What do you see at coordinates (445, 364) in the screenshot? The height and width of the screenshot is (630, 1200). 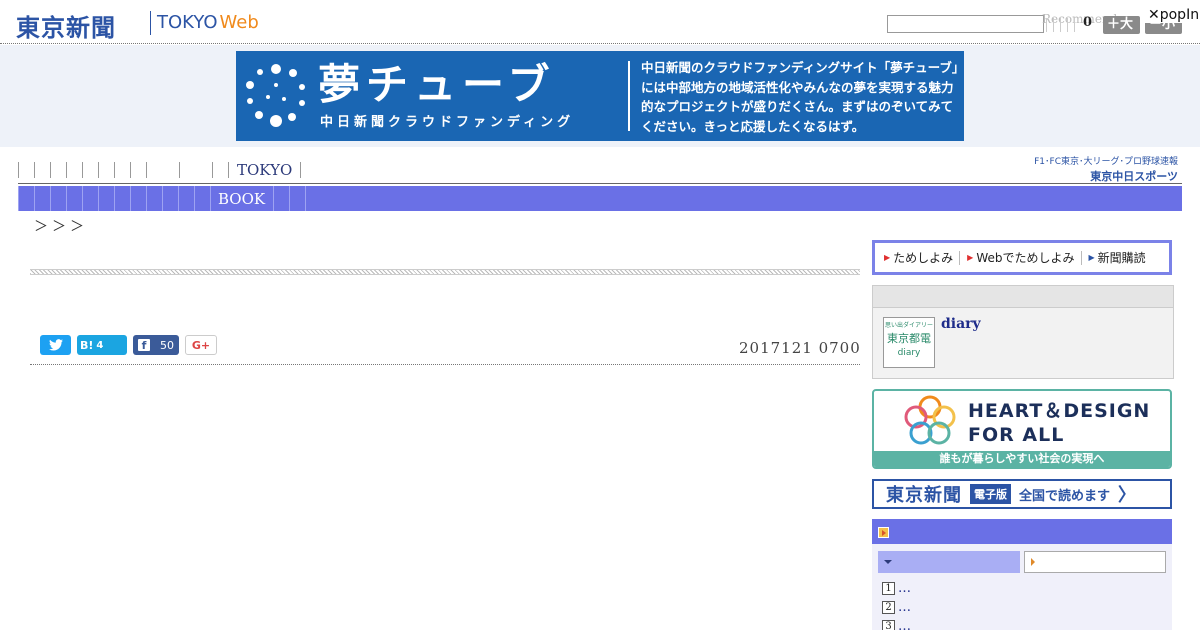 I see `article-divider` at bounding box center [445, 364].